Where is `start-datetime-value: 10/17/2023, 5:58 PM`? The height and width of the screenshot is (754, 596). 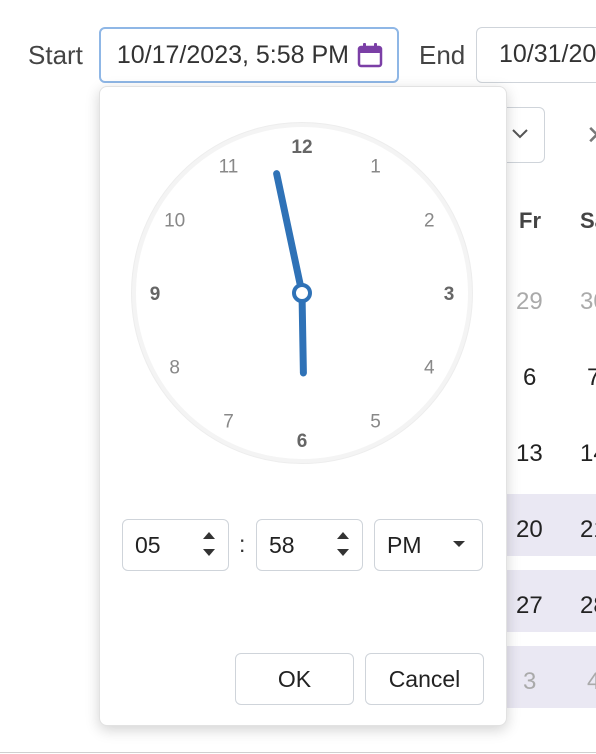
start-datetime-value: 10/17/2023, 5:58 PM is located at coordinates (232, 55).